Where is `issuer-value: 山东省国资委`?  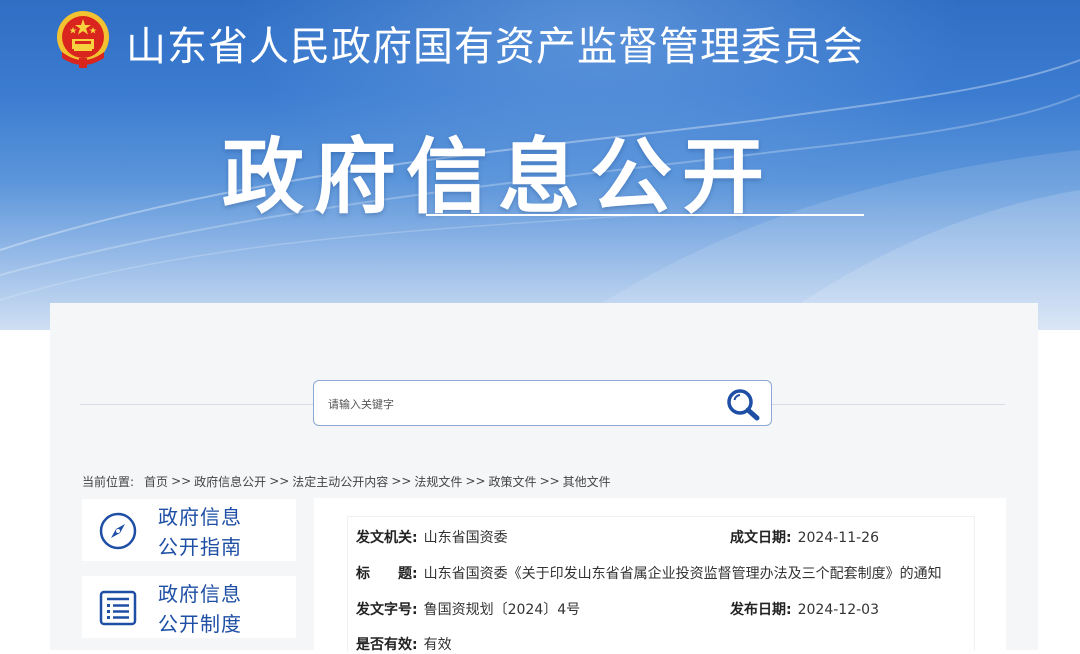
issuer-value: 山东省国资委 is located at coordinates (465, 538).